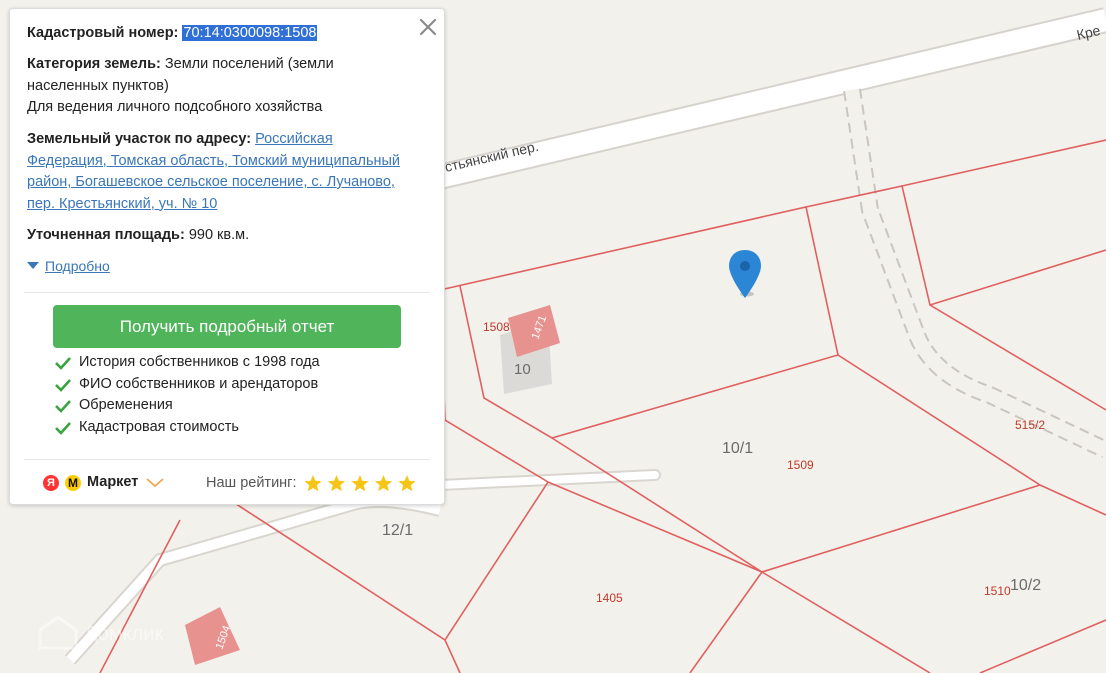 The width and height of the screenshot is (1106, 673). I want to click on cadastral-number-row: Кадастровый номер: 70:14:0300098:1508, so click(172, 34).